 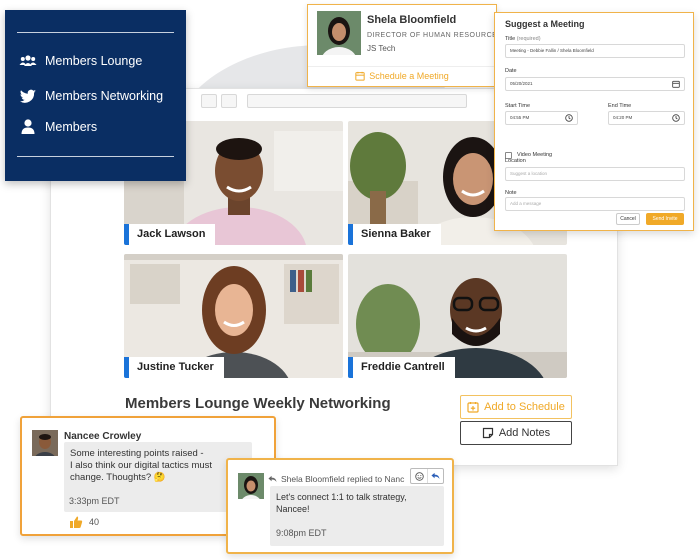 What do you see at coordinates (357, 101) in the screenshot?
I see `toolbar-address-bar` at bounding box center [357, 101].